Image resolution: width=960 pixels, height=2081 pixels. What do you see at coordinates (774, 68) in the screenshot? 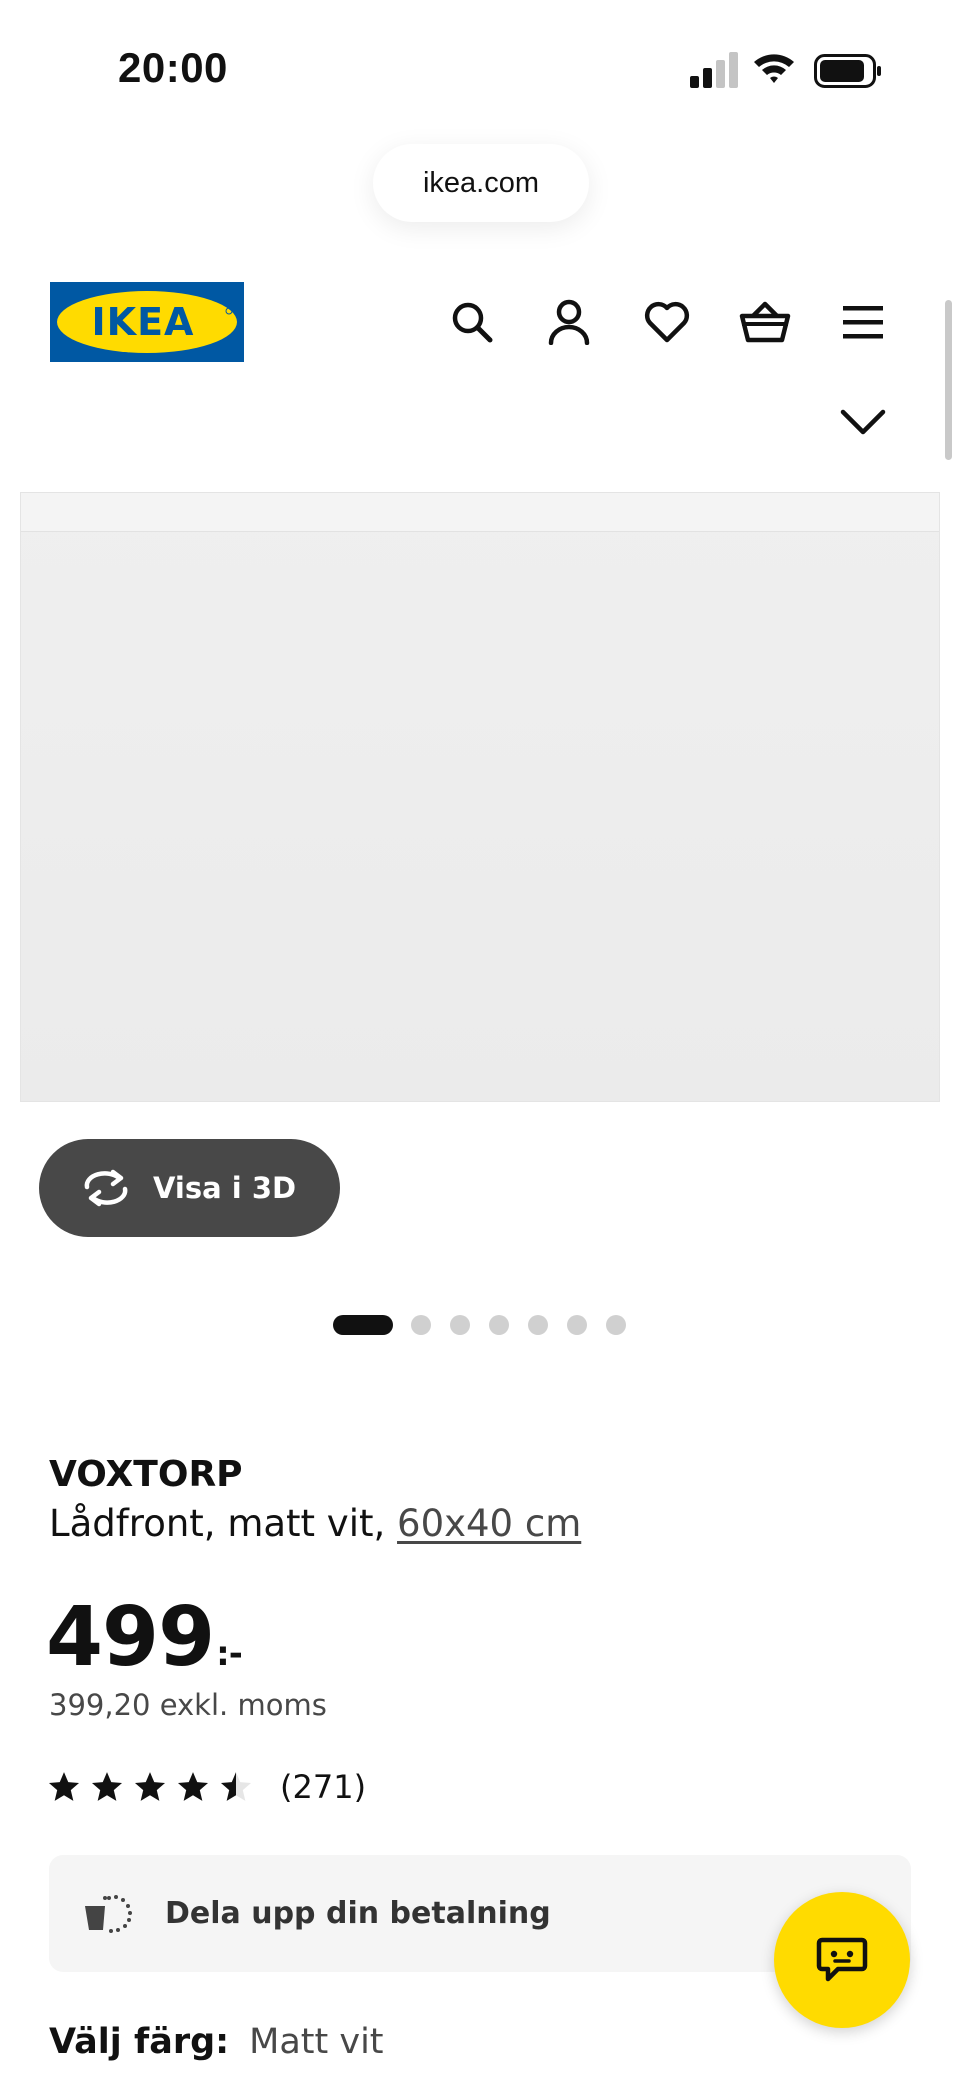
I see `wifi-icon` at bounding box center [774, 68].